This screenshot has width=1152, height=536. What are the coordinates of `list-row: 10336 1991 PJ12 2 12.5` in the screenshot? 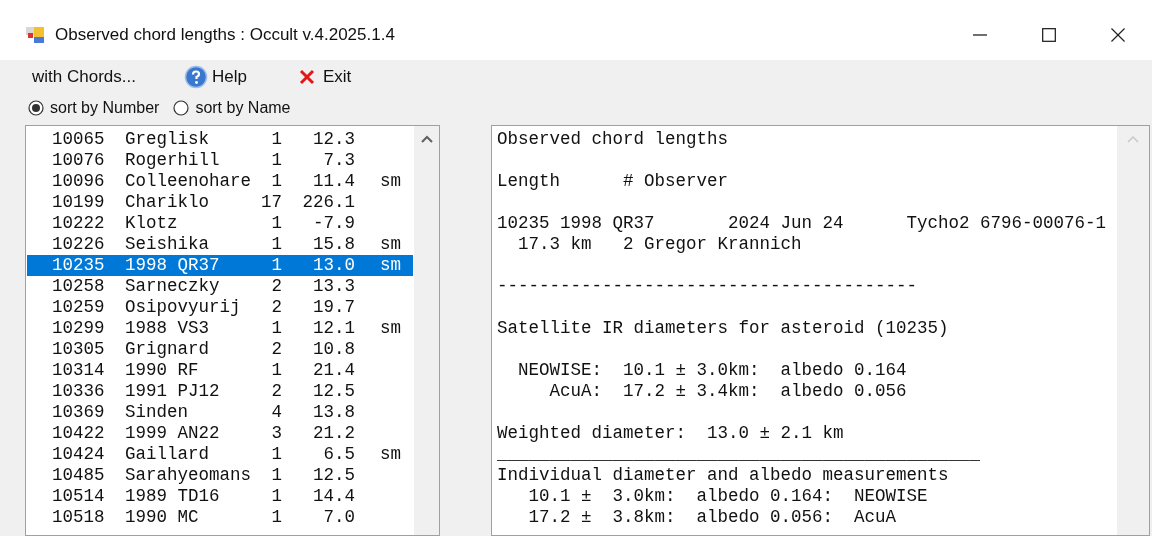 It's located at (220, 391).